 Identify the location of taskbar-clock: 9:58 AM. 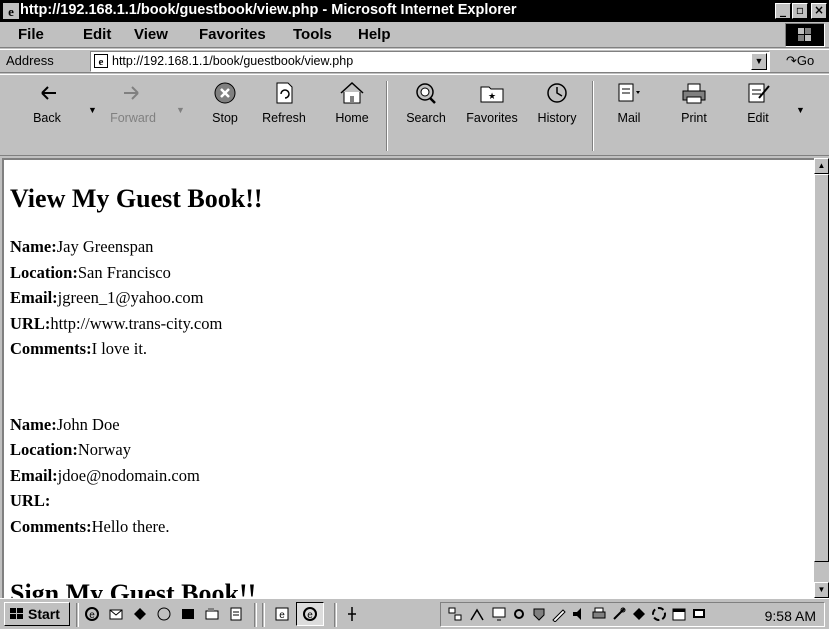
(790, 616).